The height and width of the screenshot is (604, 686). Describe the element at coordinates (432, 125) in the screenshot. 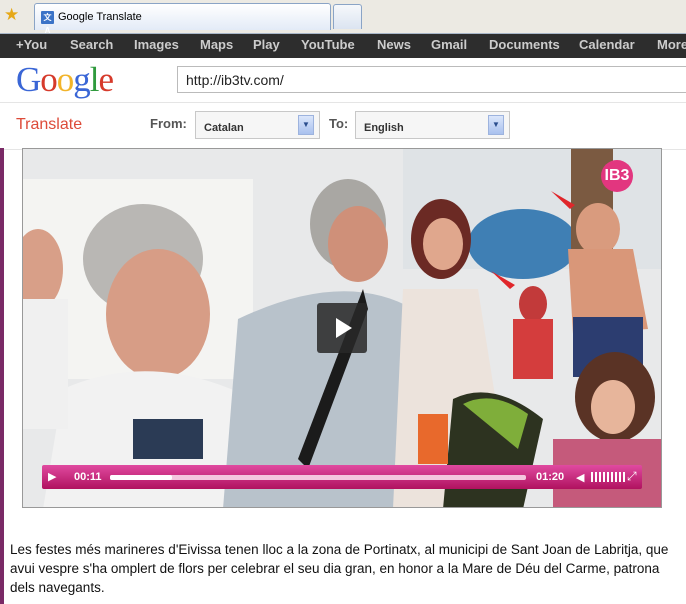

I see `to-language-select: English ▼` at that location.